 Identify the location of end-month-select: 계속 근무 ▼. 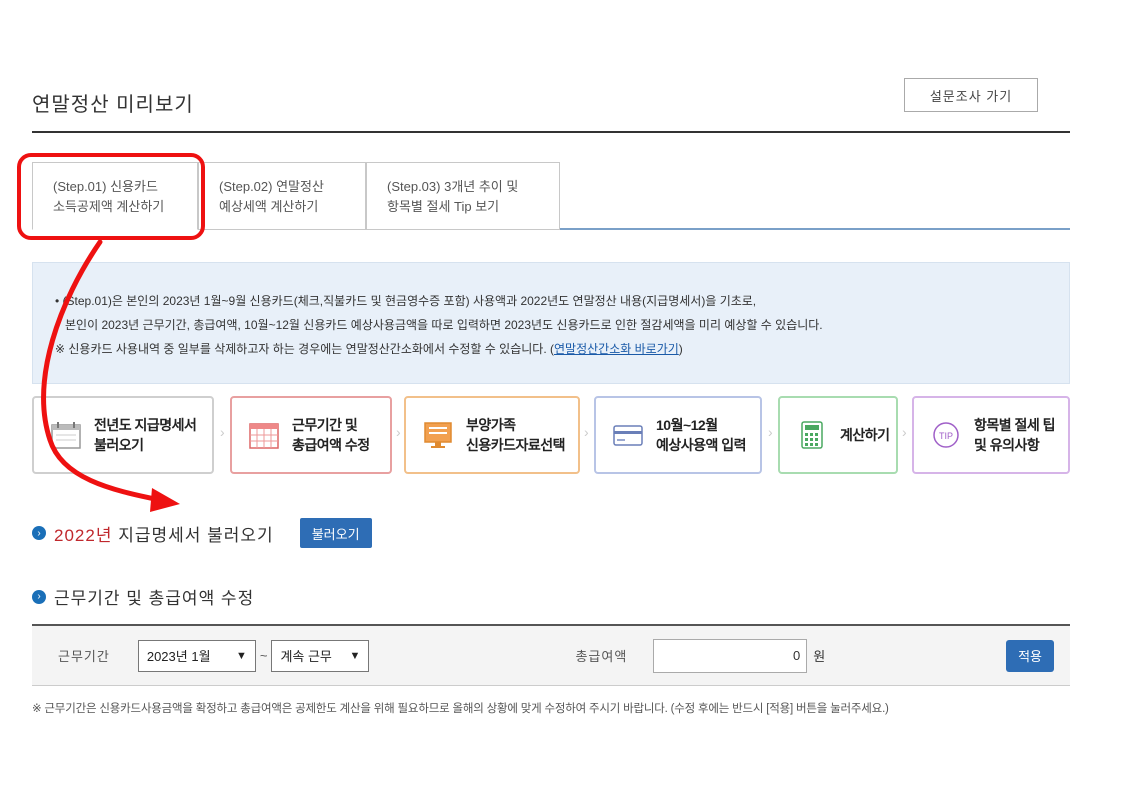
(320, 655).